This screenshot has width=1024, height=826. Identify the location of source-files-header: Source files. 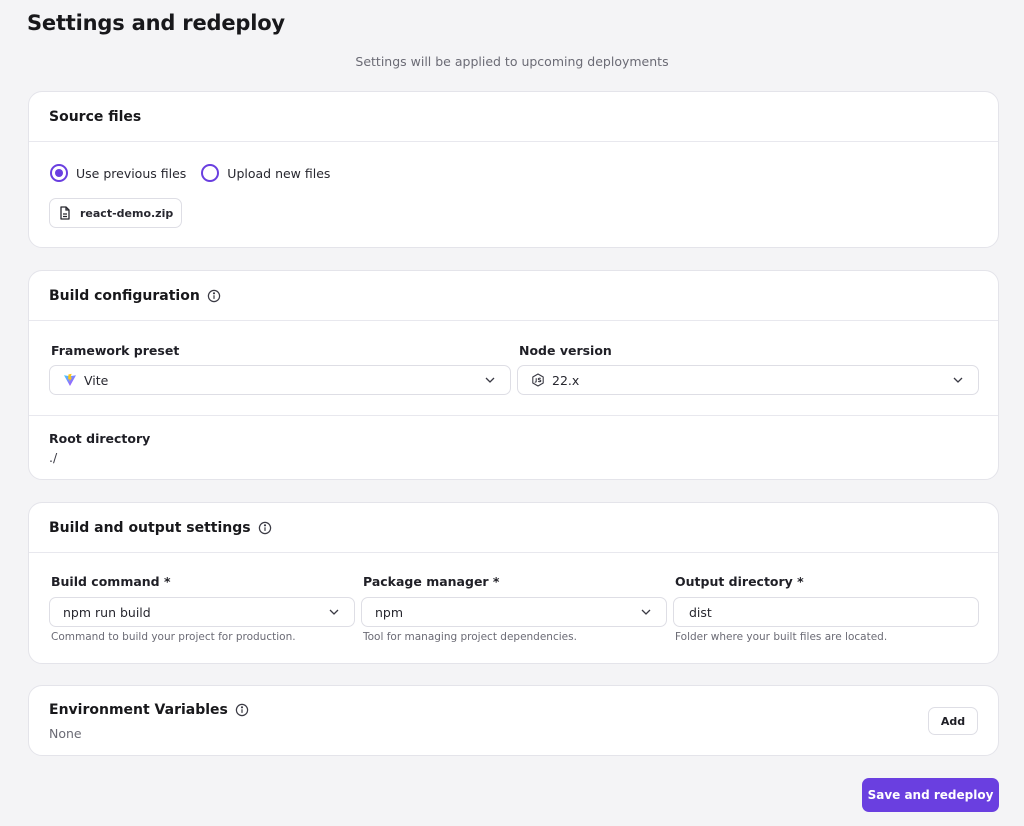
(513, 117).